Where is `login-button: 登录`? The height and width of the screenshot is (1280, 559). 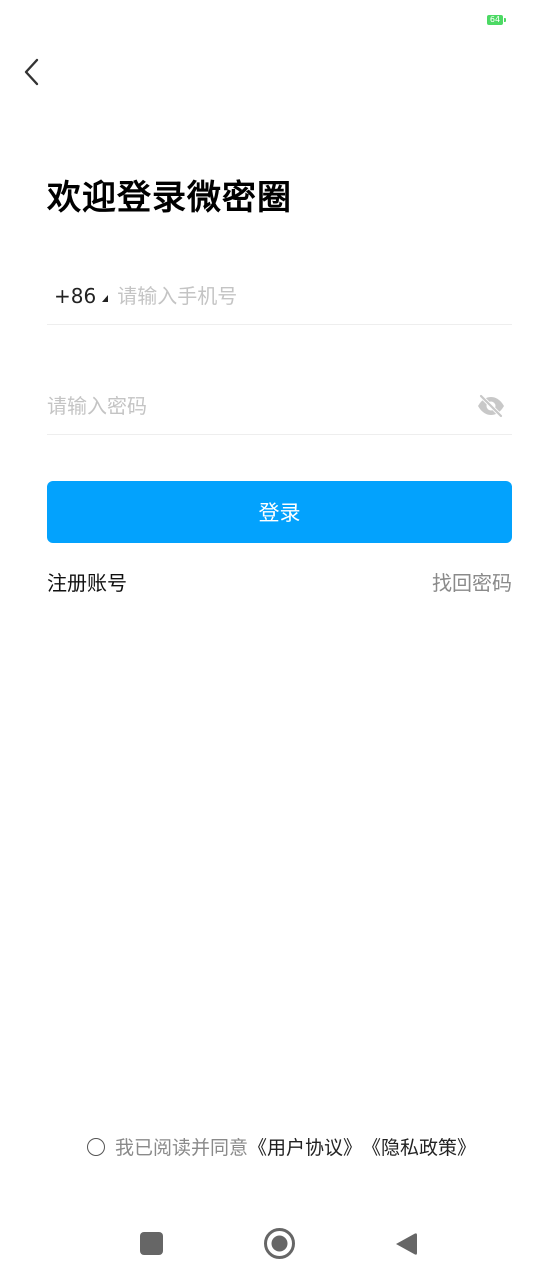
login-button: 登录 is located at coordinates (279, 512).